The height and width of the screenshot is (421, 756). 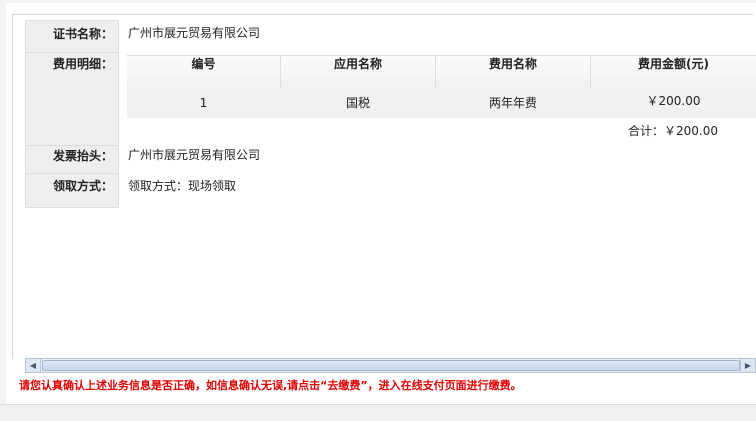 What do you see at coordinates (194, 33) in the screenshot?
I see `cert-name-value: 广州市展元贸易有限公司` at bounding box center [194, 33].